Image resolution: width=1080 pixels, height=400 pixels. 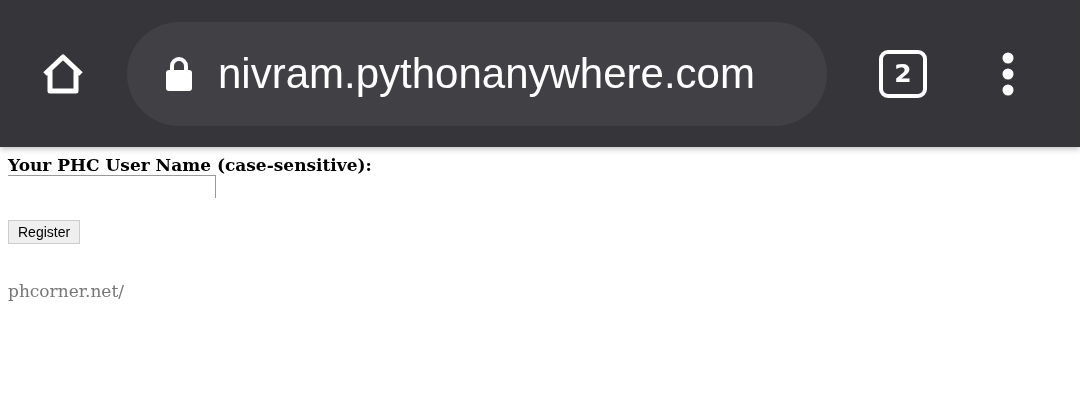 What do you see at coordinates (66, 291) in the screenshot?
I see `footer-text: phcorner.net/` at bounding box center [66, 291].